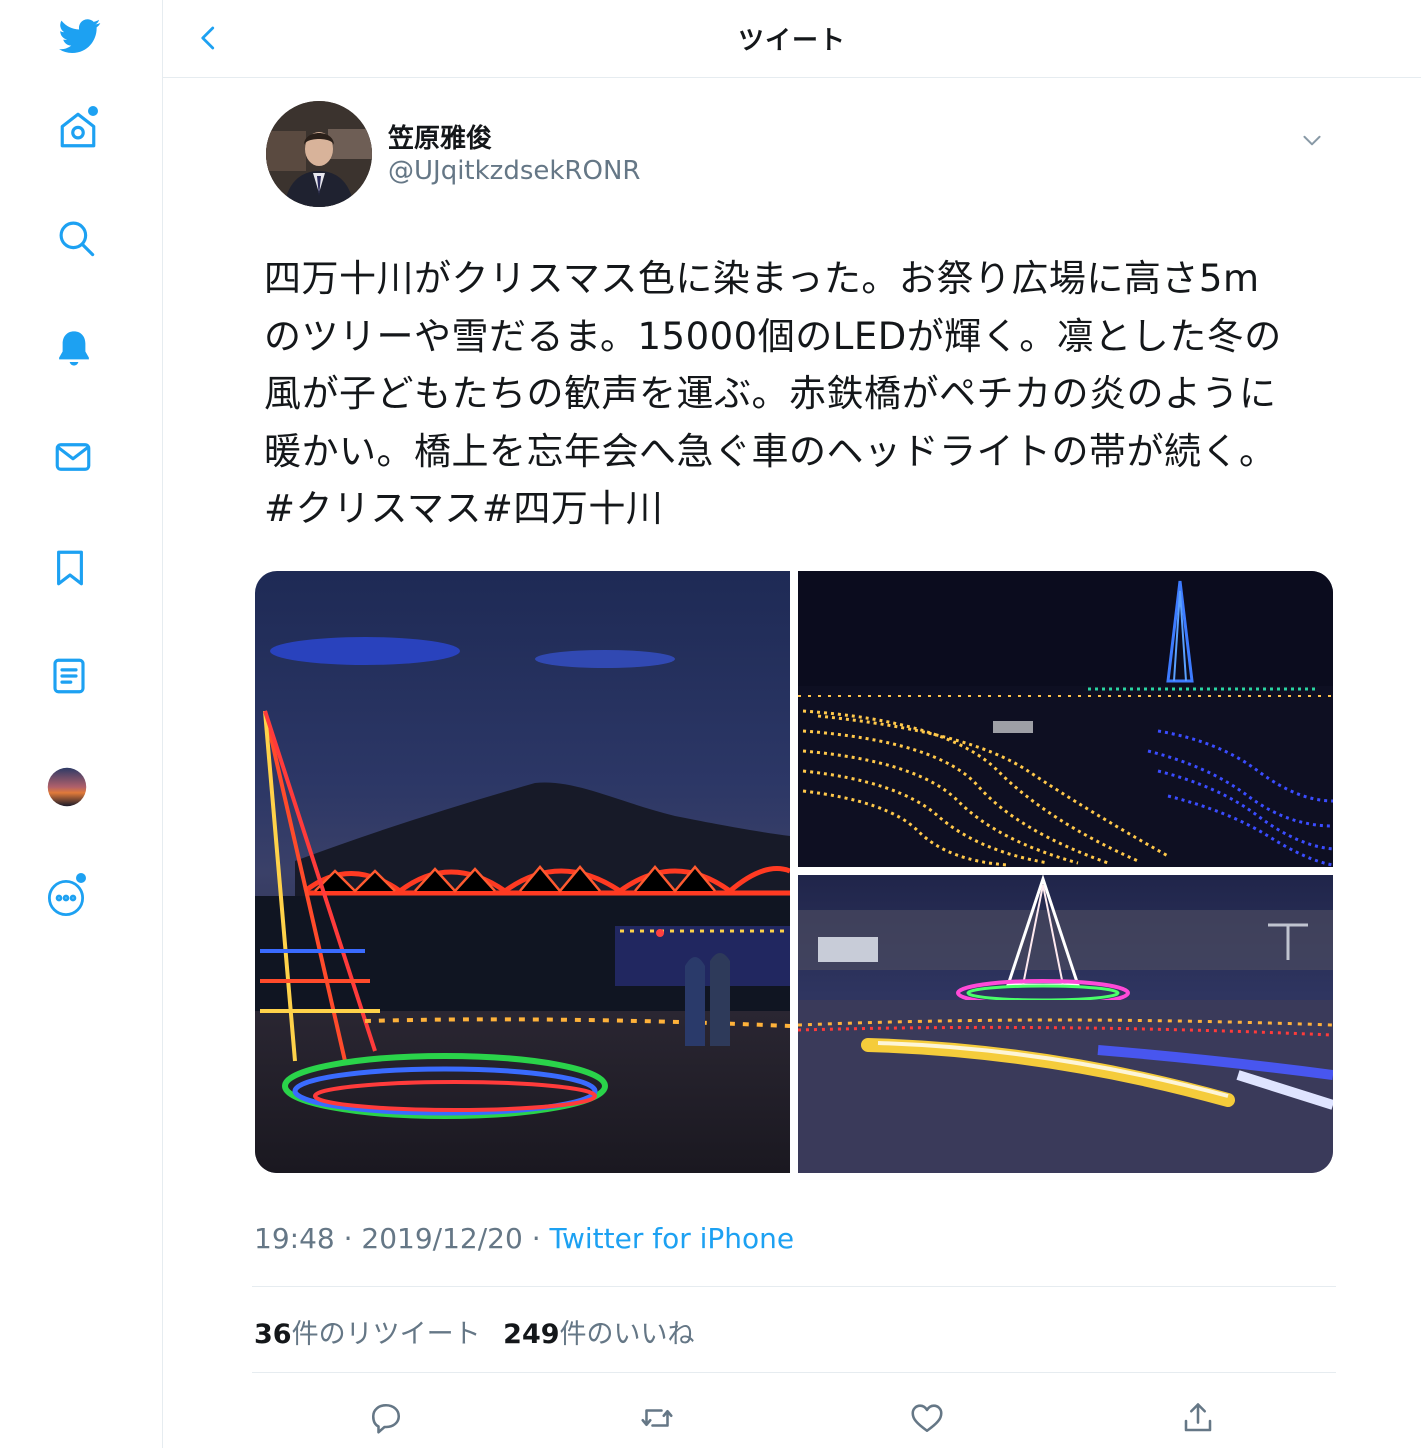 The width and height of the screenshot is (1421, 1448). Describe the element at coordinates (74, 348) in the screenshot. I see `notifications-icon` at that location.